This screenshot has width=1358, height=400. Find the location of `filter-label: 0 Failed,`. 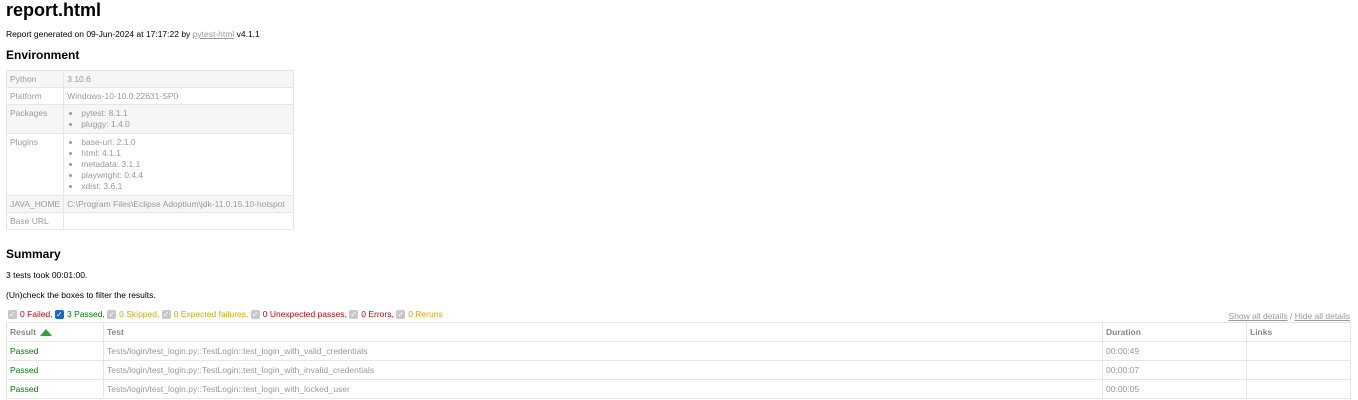

filter-label: 0 Failed, is located at coordinates (36, 314).